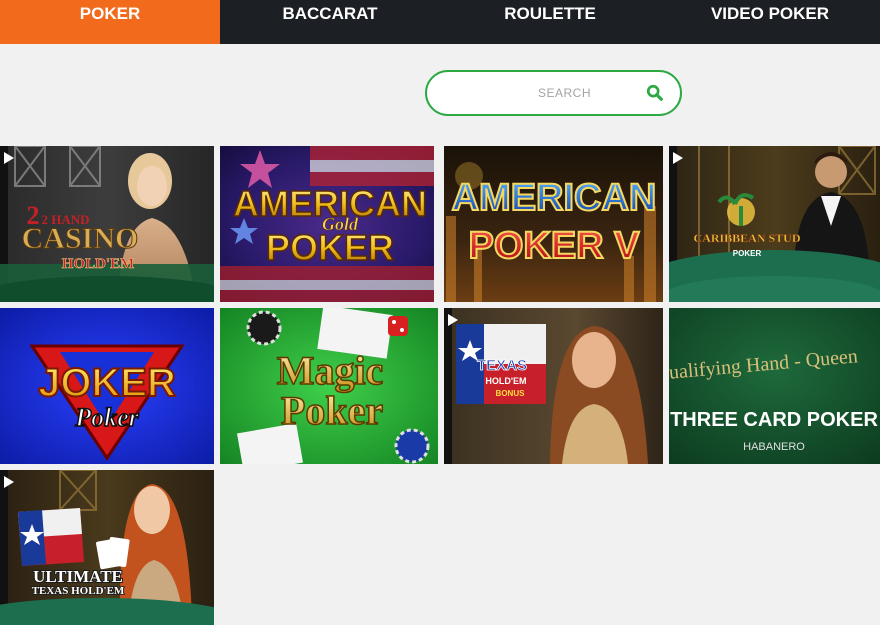  I want to click on game-thumbnail: Magic Poker, so click(329, 386).